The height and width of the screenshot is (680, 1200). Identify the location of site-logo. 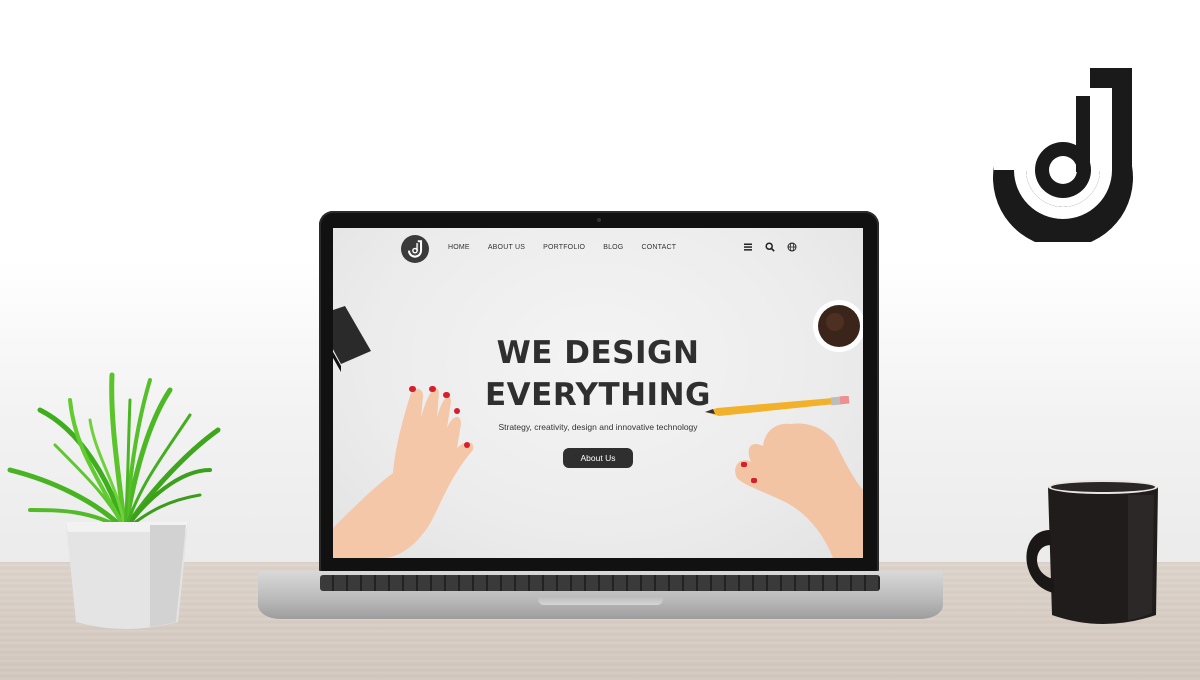
(415, 249).